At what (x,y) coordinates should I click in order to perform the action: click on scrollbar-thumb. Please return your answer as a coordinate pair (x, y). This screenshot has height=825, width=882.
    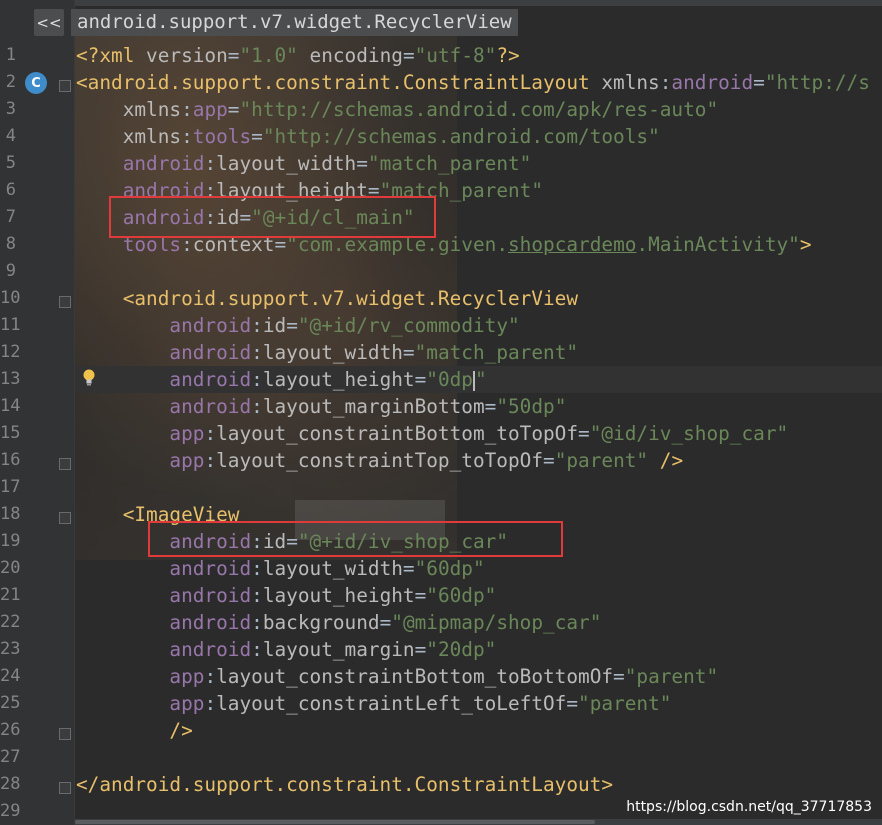
    Looking at the image, I should click on (335, 822).